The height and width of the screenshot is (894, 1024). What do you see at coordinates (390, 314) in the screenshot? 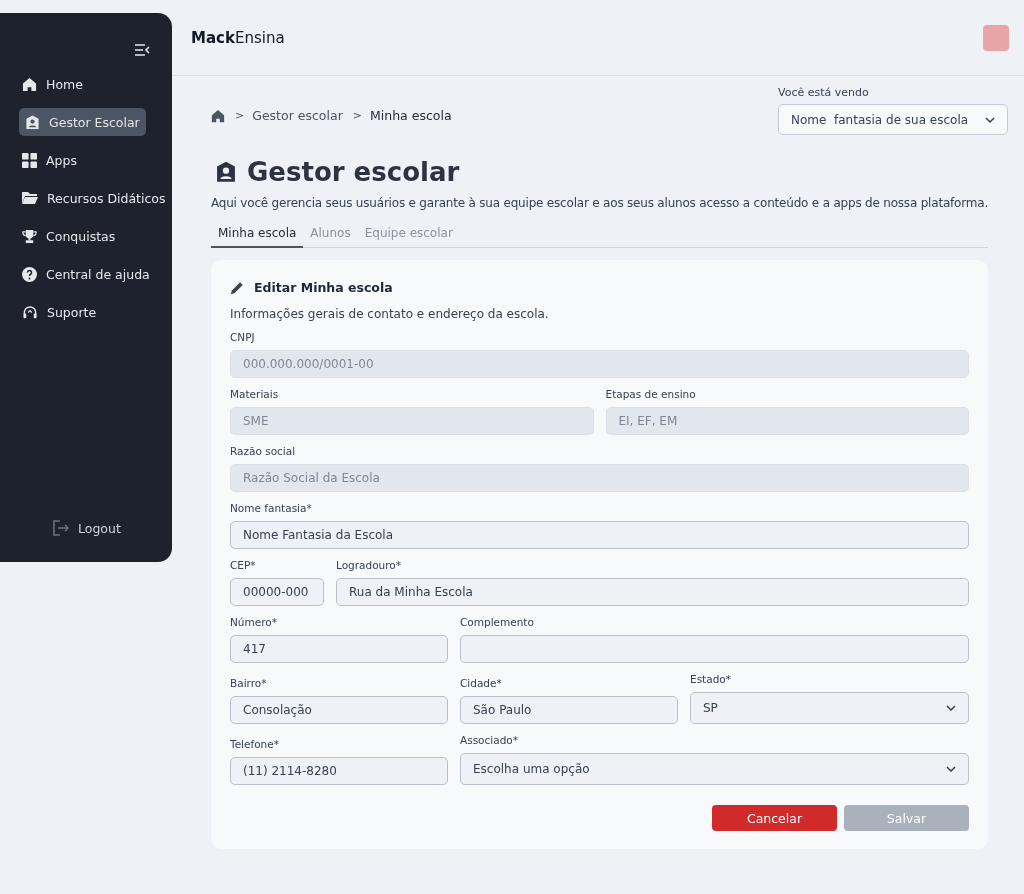
I see `form-subtitle: Informações gerais de contato e endereço da escola.` at bounding box center [390, 314].